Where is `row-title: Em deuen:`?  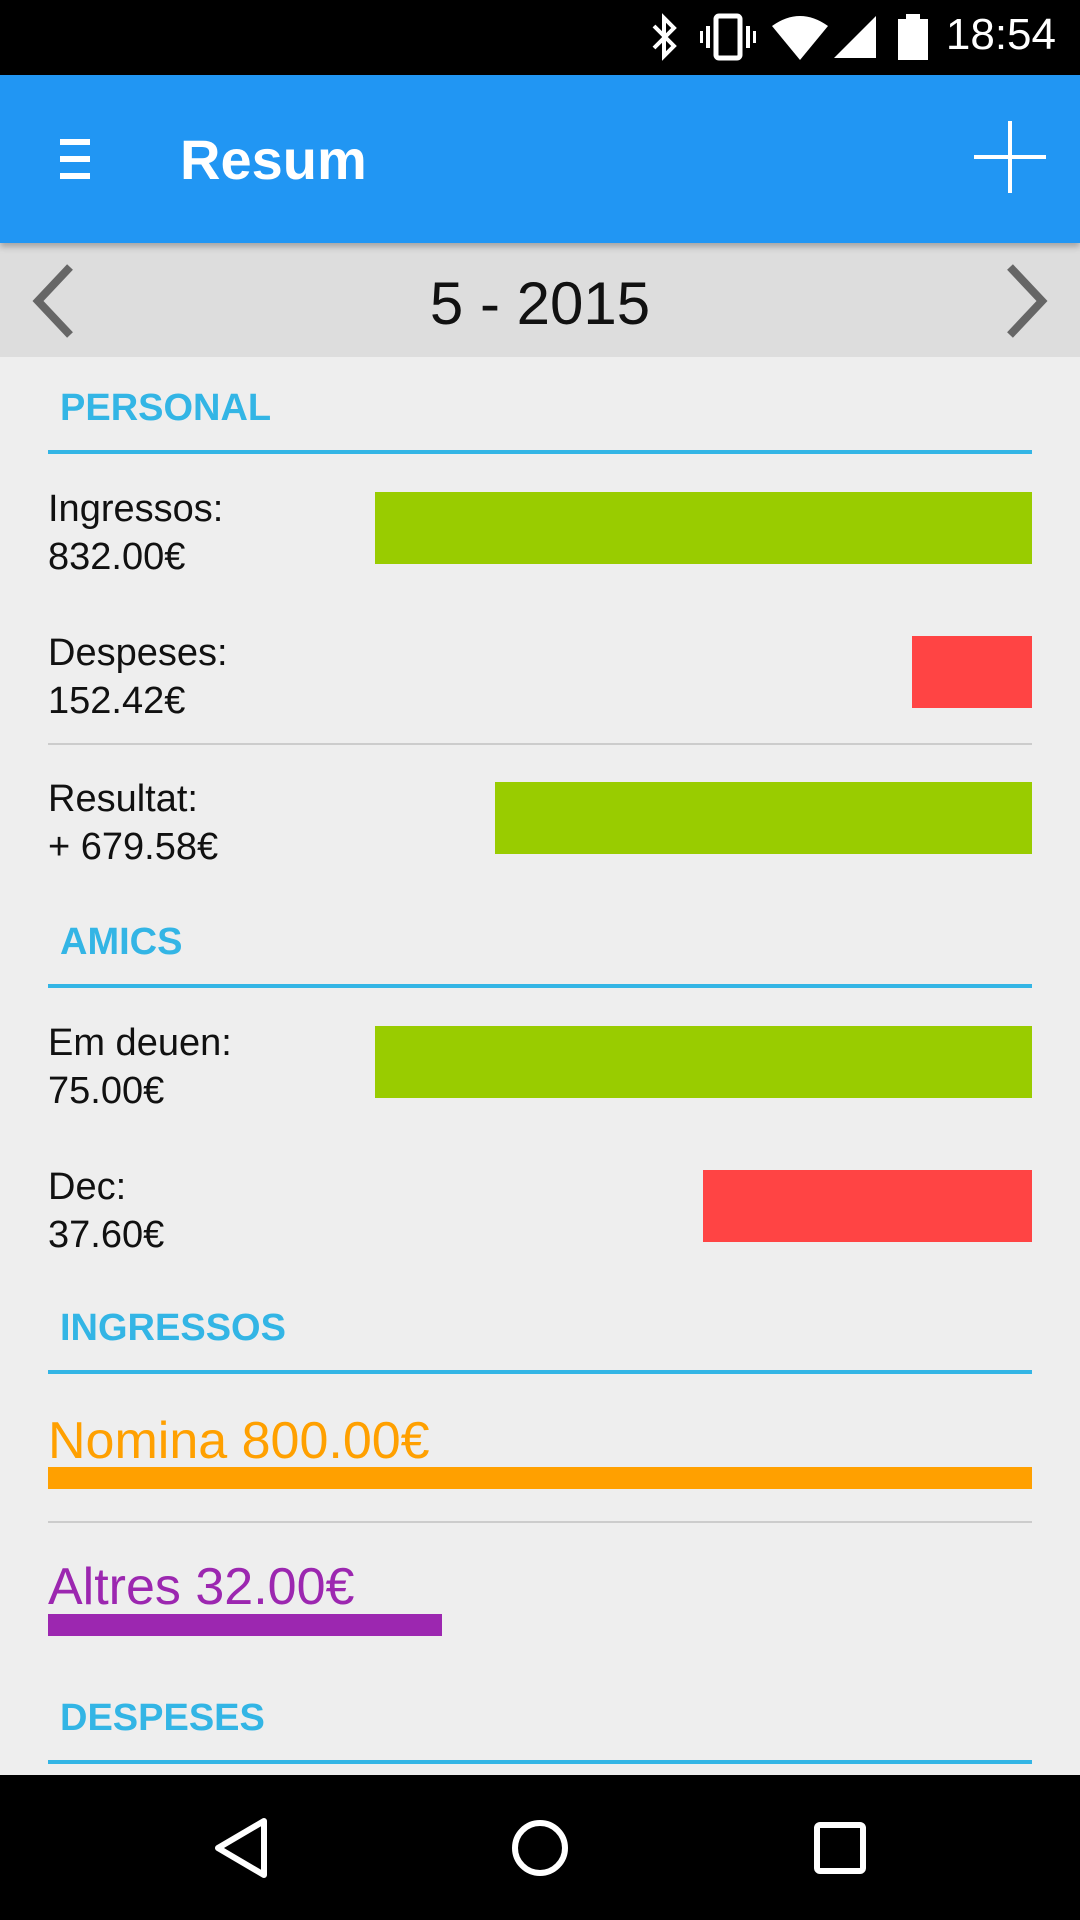
row-title: Em deuen: is located at coordinates (140, 1043).